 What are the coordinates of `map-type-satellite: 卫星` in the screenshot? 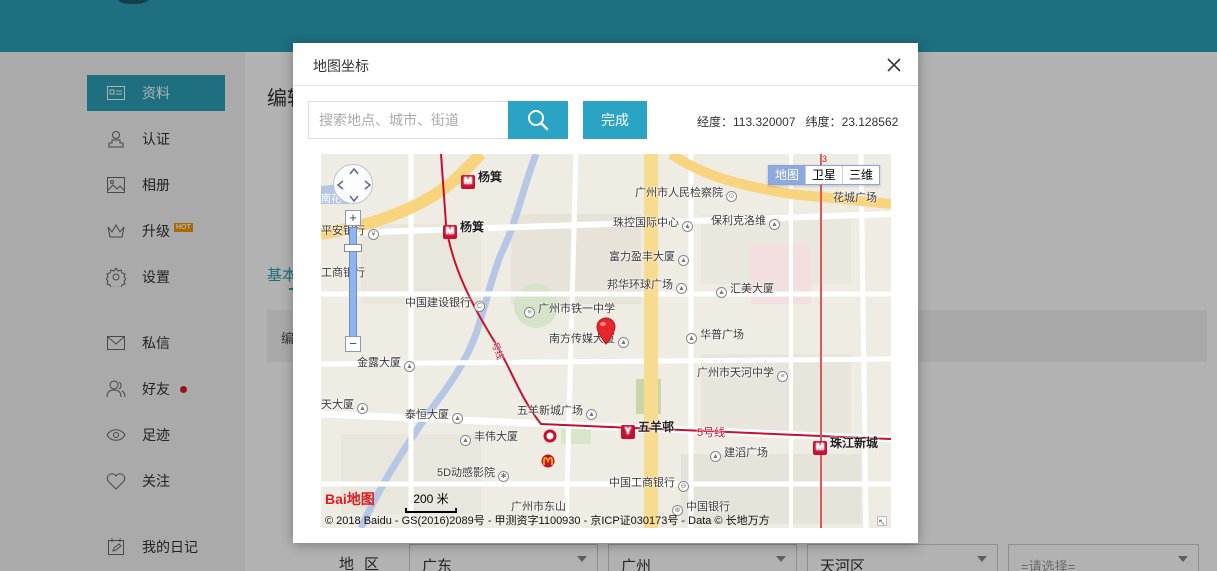 It's located at (825, 175).